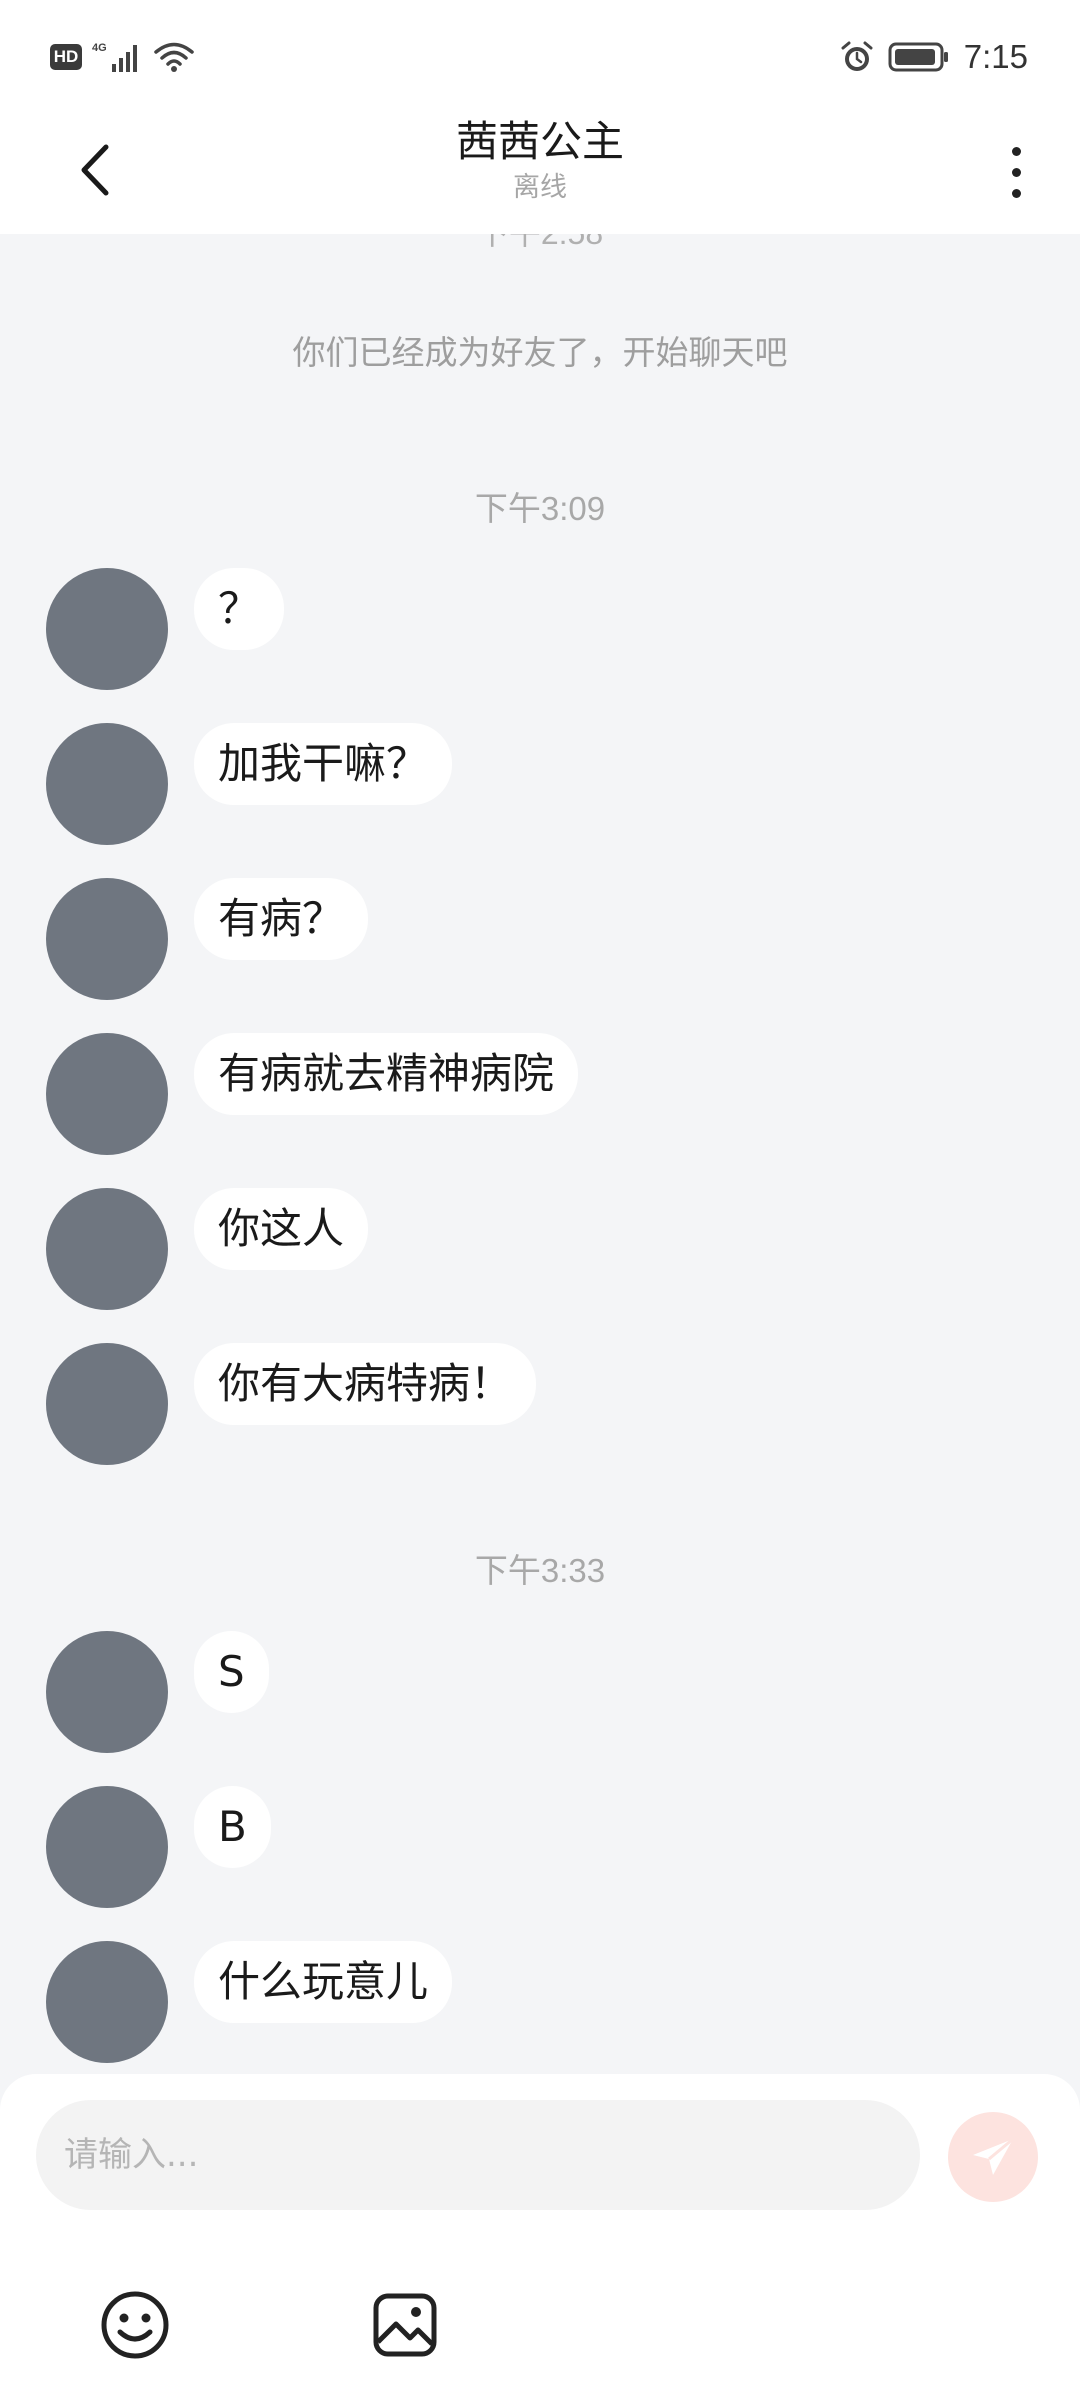  I want to click on message-bubble: 有病就去精神病院, so click(386, 1074).